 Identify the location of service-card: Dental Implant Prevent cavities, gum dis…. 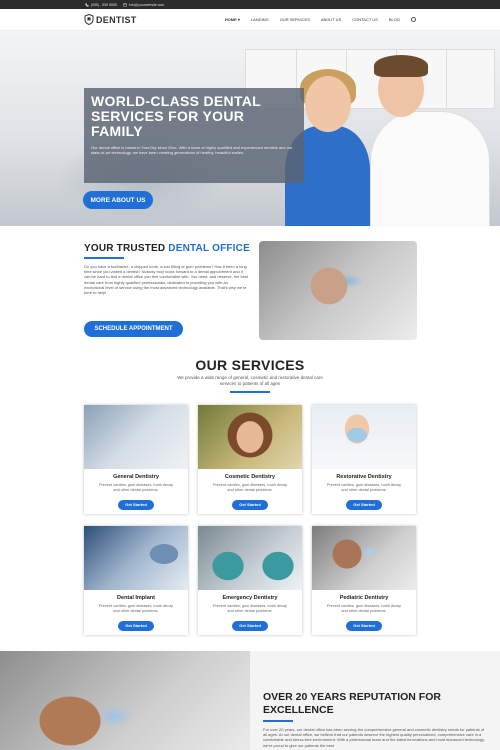
(136, 580).